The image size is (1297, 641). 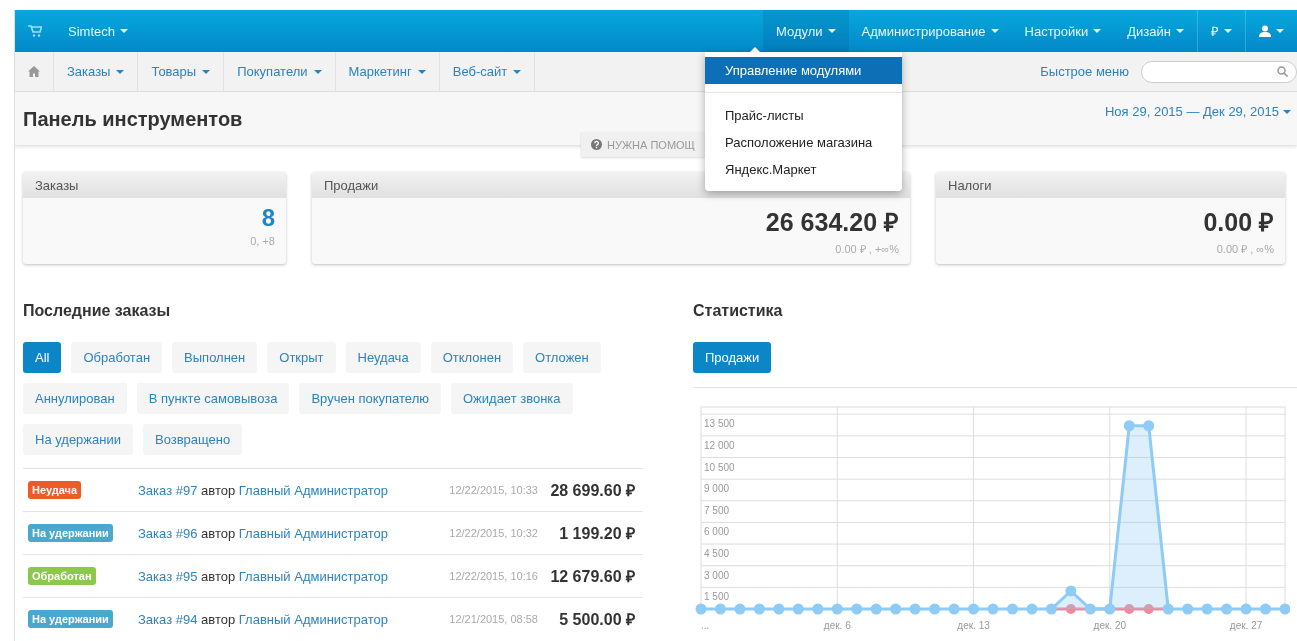 I want to click on dropdown-item: Управление модулями, so click(x=803, y=70).